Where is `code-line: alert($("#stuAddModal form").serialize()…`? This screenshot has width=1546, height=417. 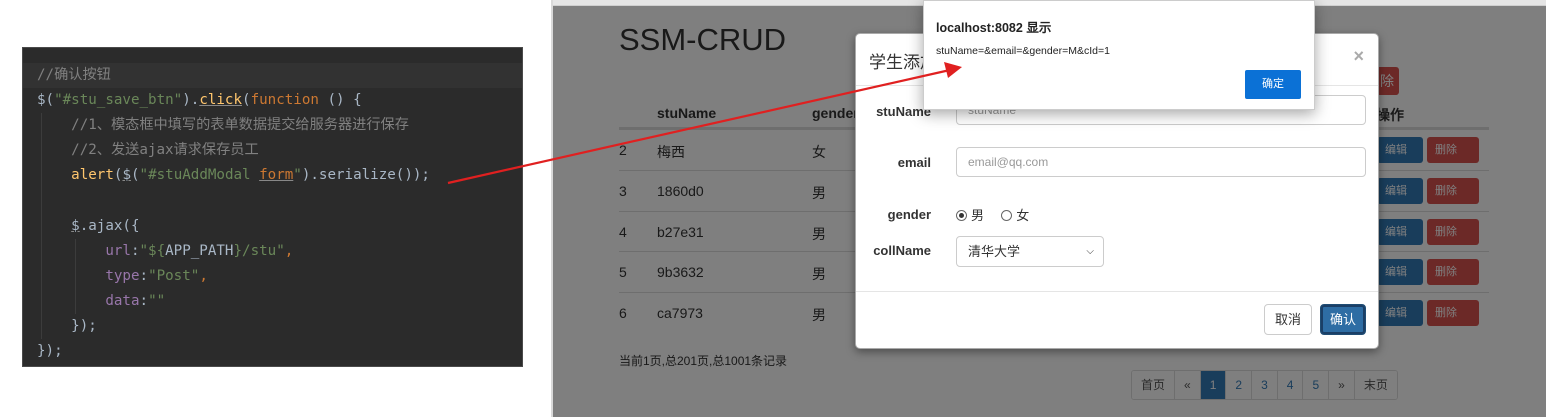 code-line: alert($("#stuAddModal form").serialize()… is located at coordinates (272, 176).